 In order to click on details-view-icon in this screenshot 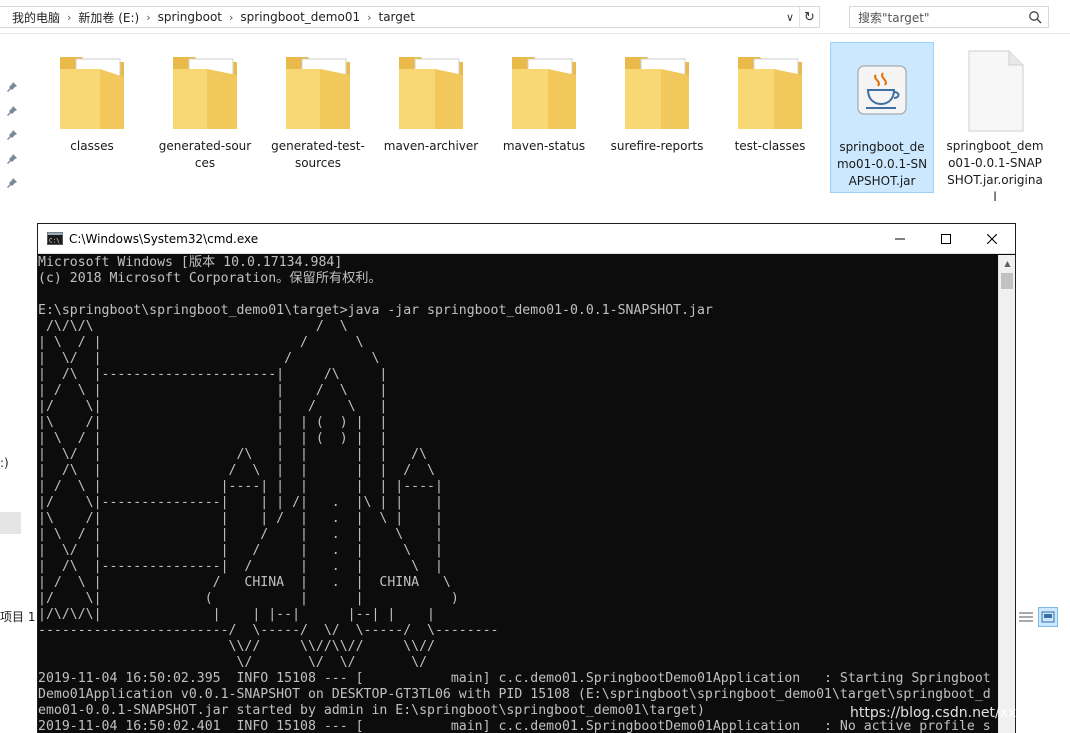, I will do `click(1026, 617)`.